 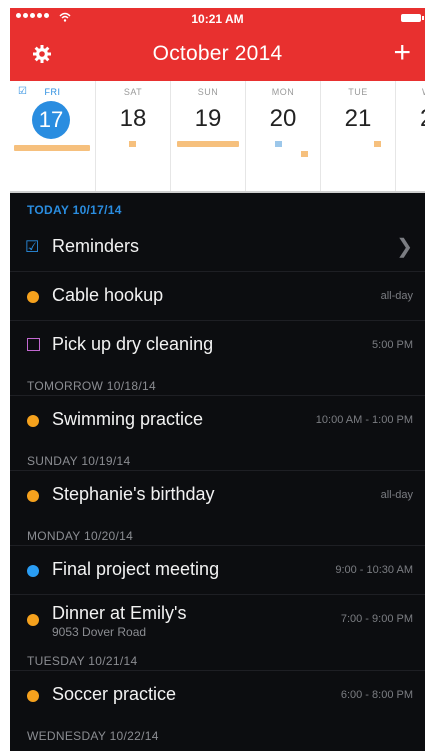 What do you see at coordinates (208, 118) in the screenshot?
I see `day-number: 19` at bounding box center [208, 118].